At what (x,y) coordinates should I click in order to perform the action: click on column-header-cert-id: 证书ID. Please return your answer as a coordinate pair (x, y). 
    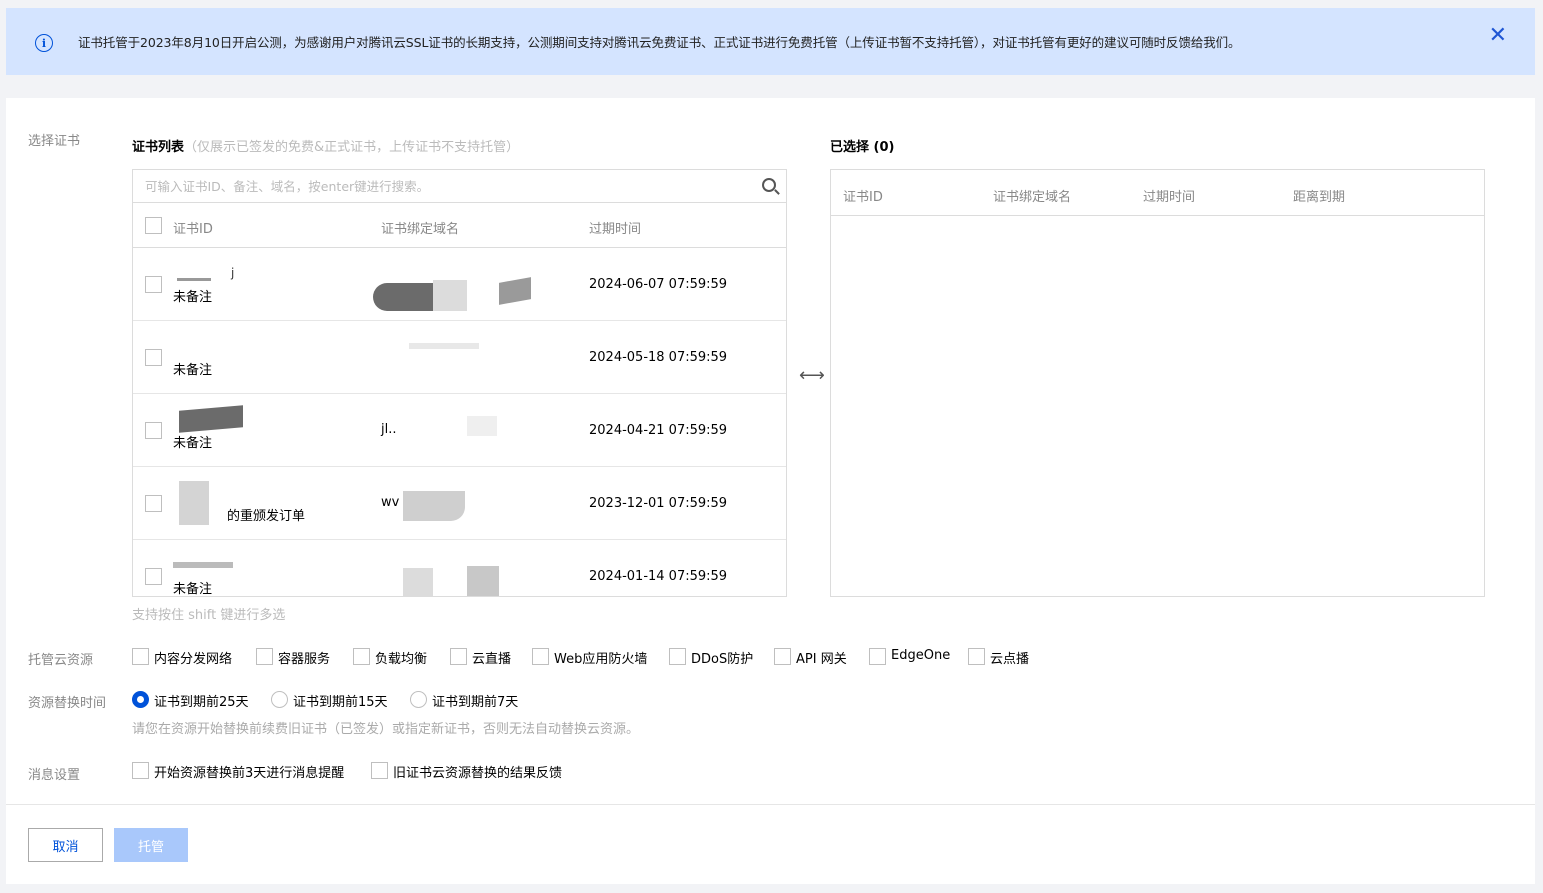
    Looking at the image, I should click on (193, 229).